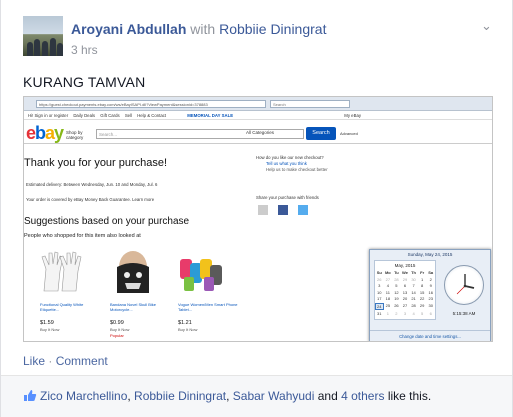  Describe the element at coordinates (75, 135) in the screenshot. I see `shop-by: Shop by category` at that location.